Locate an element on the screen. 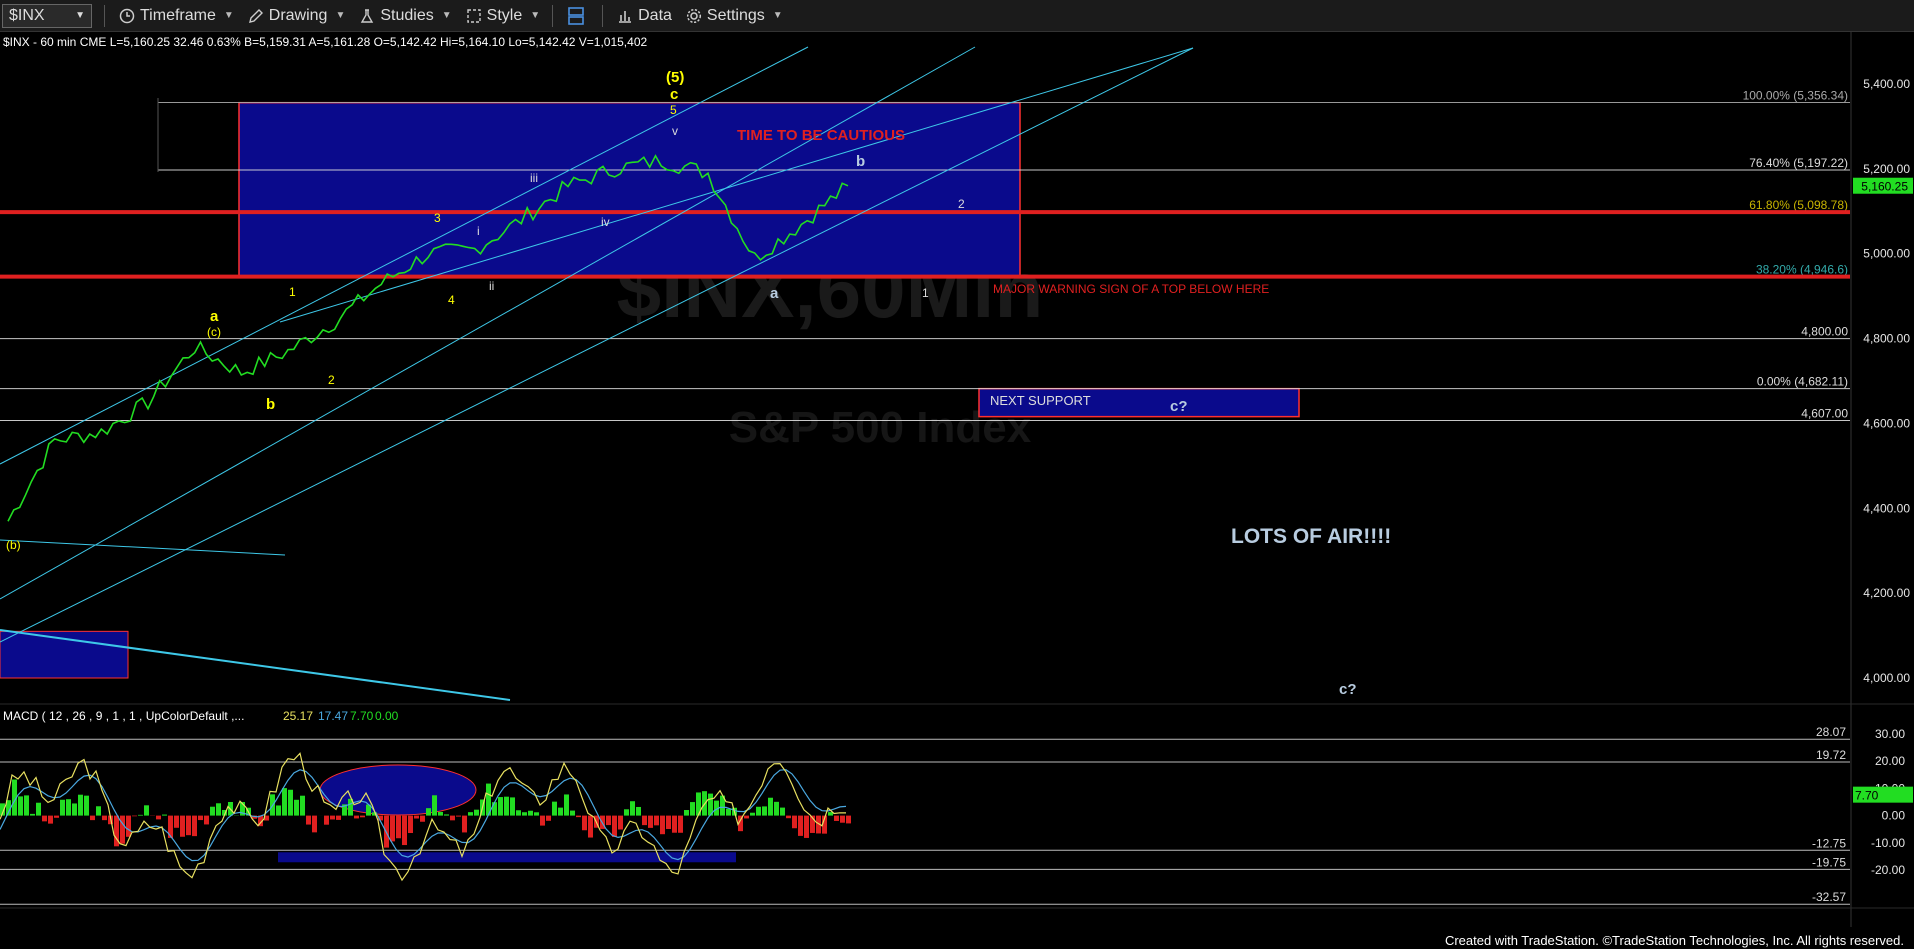 This screenshot has width=1914, height=949. bar-chart-icon is located at coordinates (625, 16).